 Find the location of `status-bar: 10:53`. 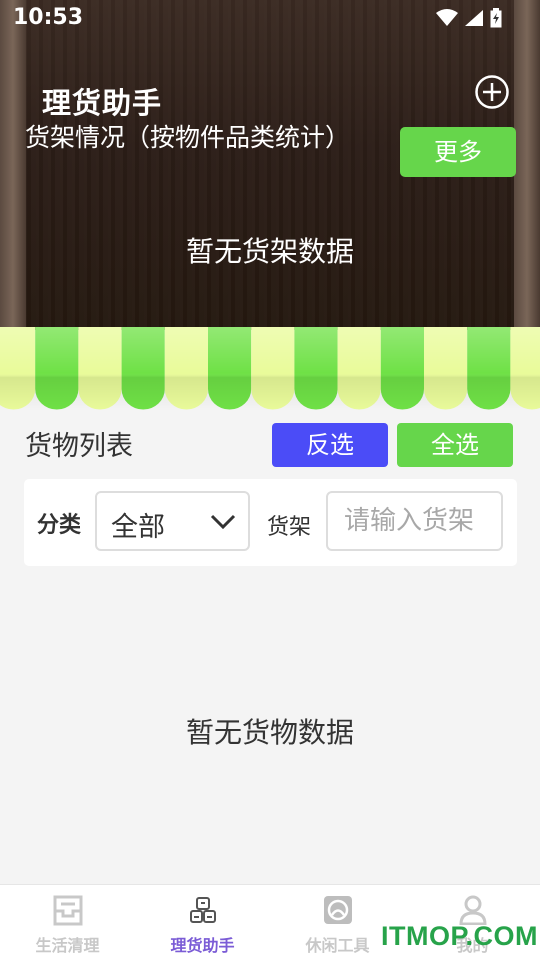

status-bar: 10:53 is located at coordinates (270, 19).